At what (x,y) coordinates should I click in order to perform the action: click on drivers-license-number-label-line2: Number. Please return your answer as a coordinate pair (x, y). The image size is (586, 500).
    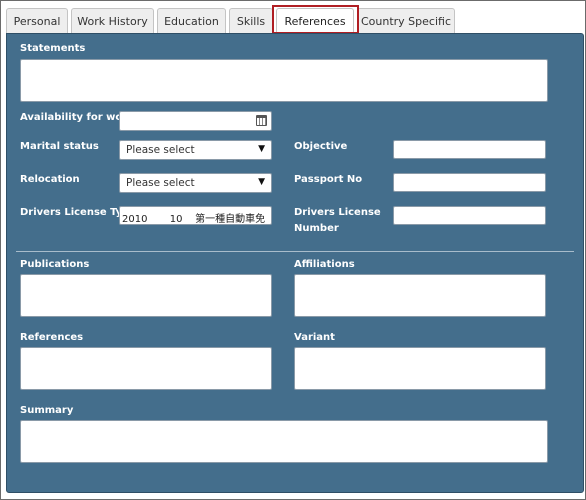
    Looking at the image, I should click on (316, 228).